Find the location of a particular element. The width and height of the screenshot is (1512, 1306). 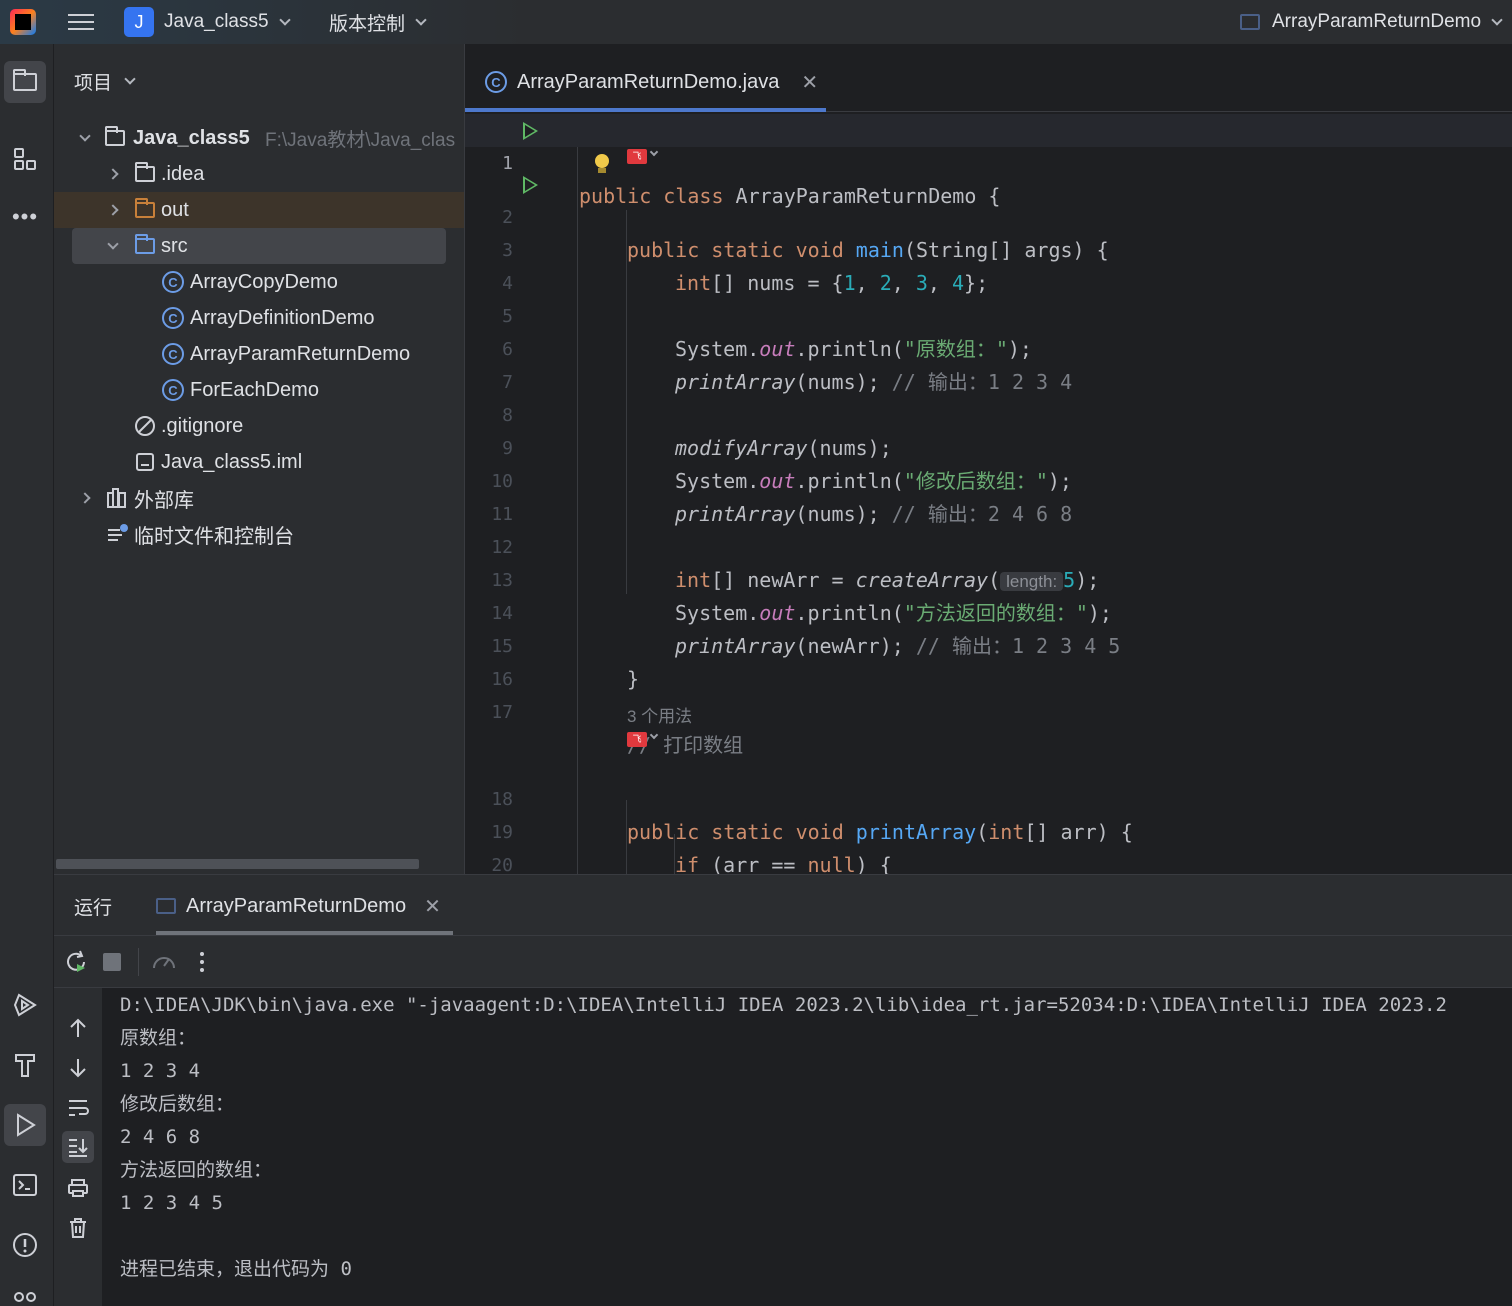

code-line: 19 if (arr == null) { is located at coordinates (988, 828).